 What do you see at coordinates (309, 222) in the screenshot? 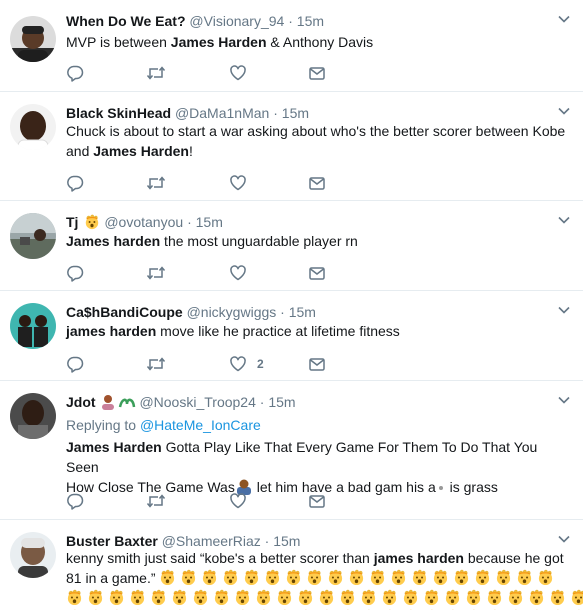
I see `tweet-header: Tj @ovotanyou · 15m` at bounding box center [309, 222].